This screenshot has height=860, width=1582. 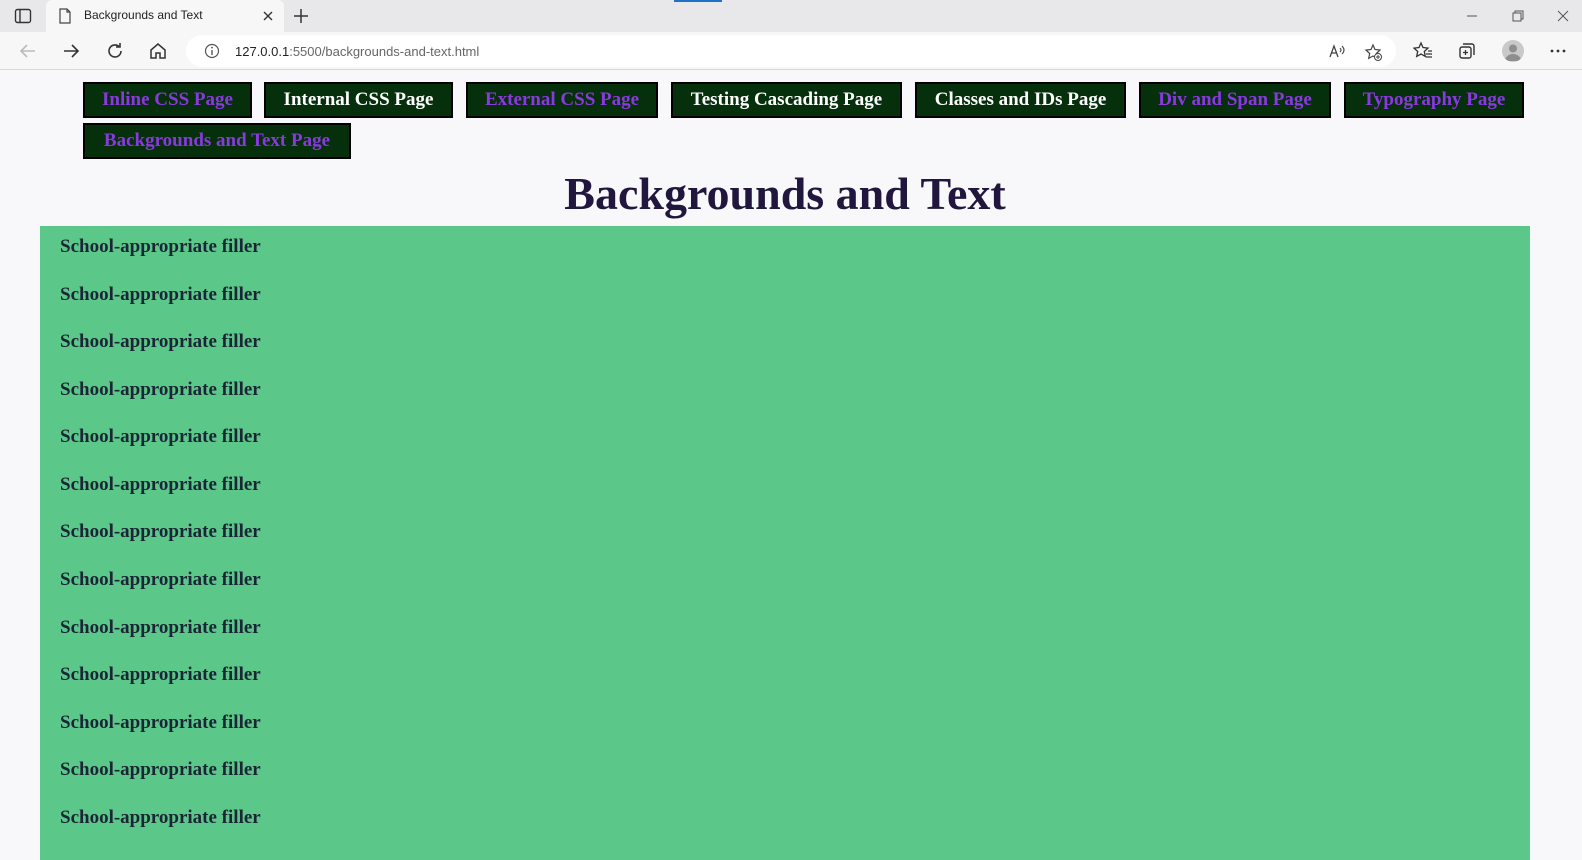 What do you see at coordinates (158, 51) in the screenshot?
I see `home-icon` at bounding box center [158, 51].